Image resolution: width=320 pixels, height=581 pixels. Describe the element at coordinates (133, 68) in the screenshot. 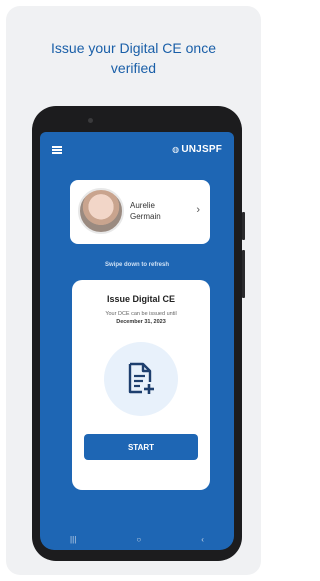

I see `headline-line-2: verified` at that location.